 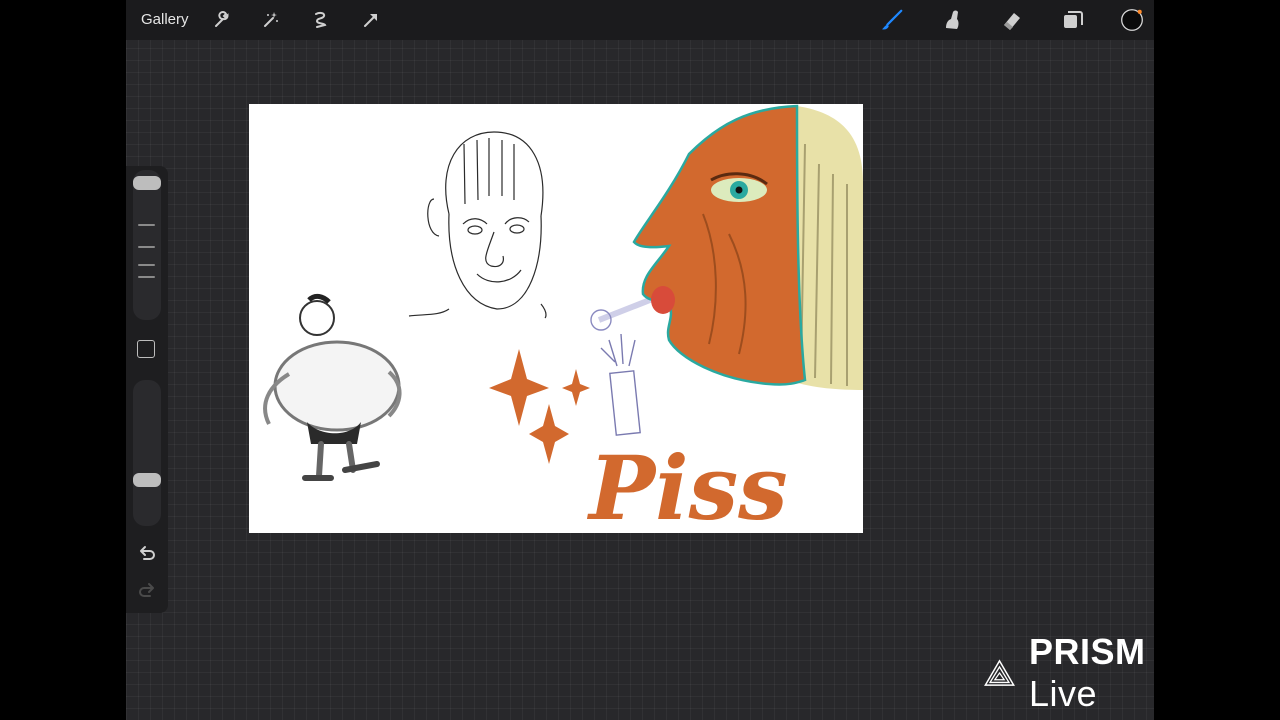 I want to click on color-swatch-icon, so click(x=1132, y=20).